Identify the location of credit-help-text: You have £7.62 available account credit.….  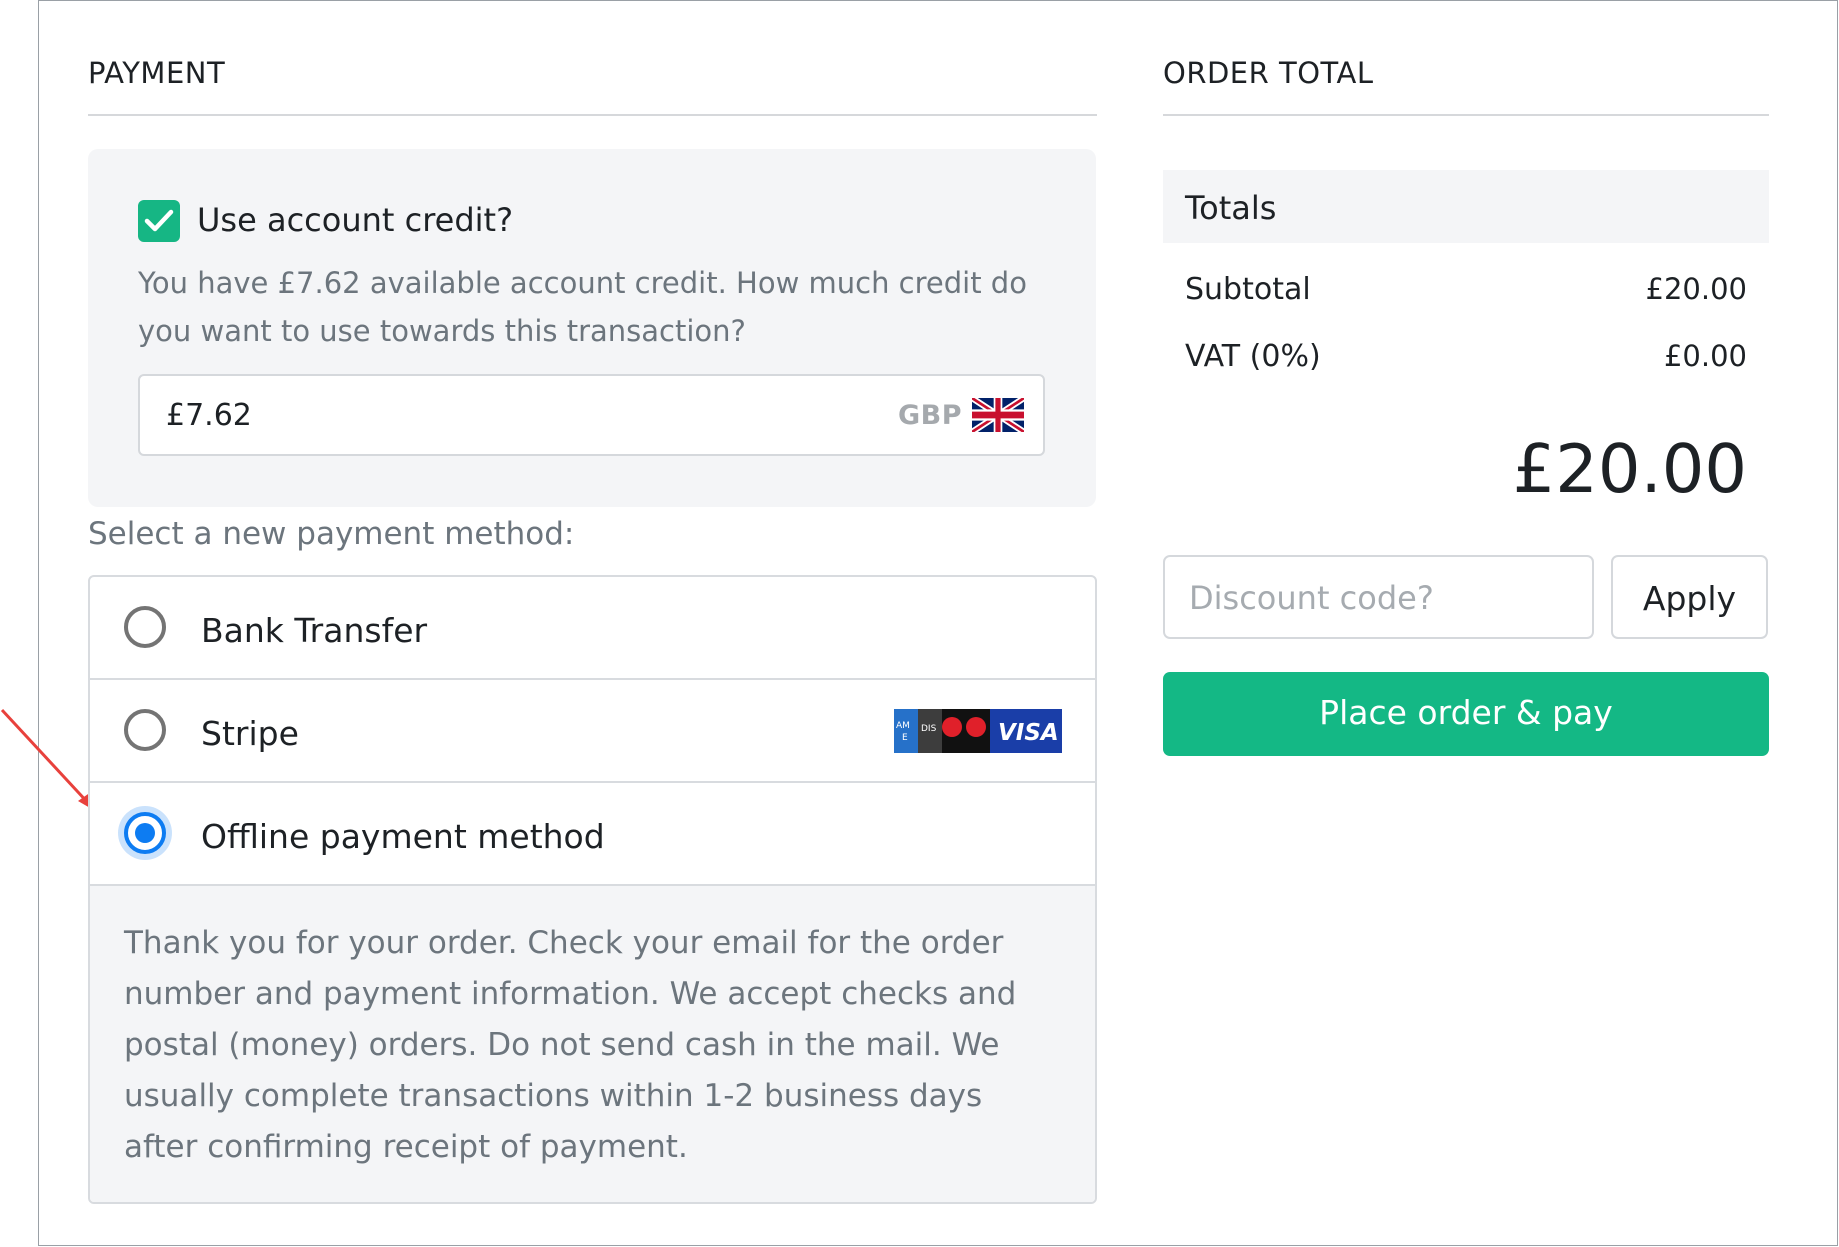
(582, 307).